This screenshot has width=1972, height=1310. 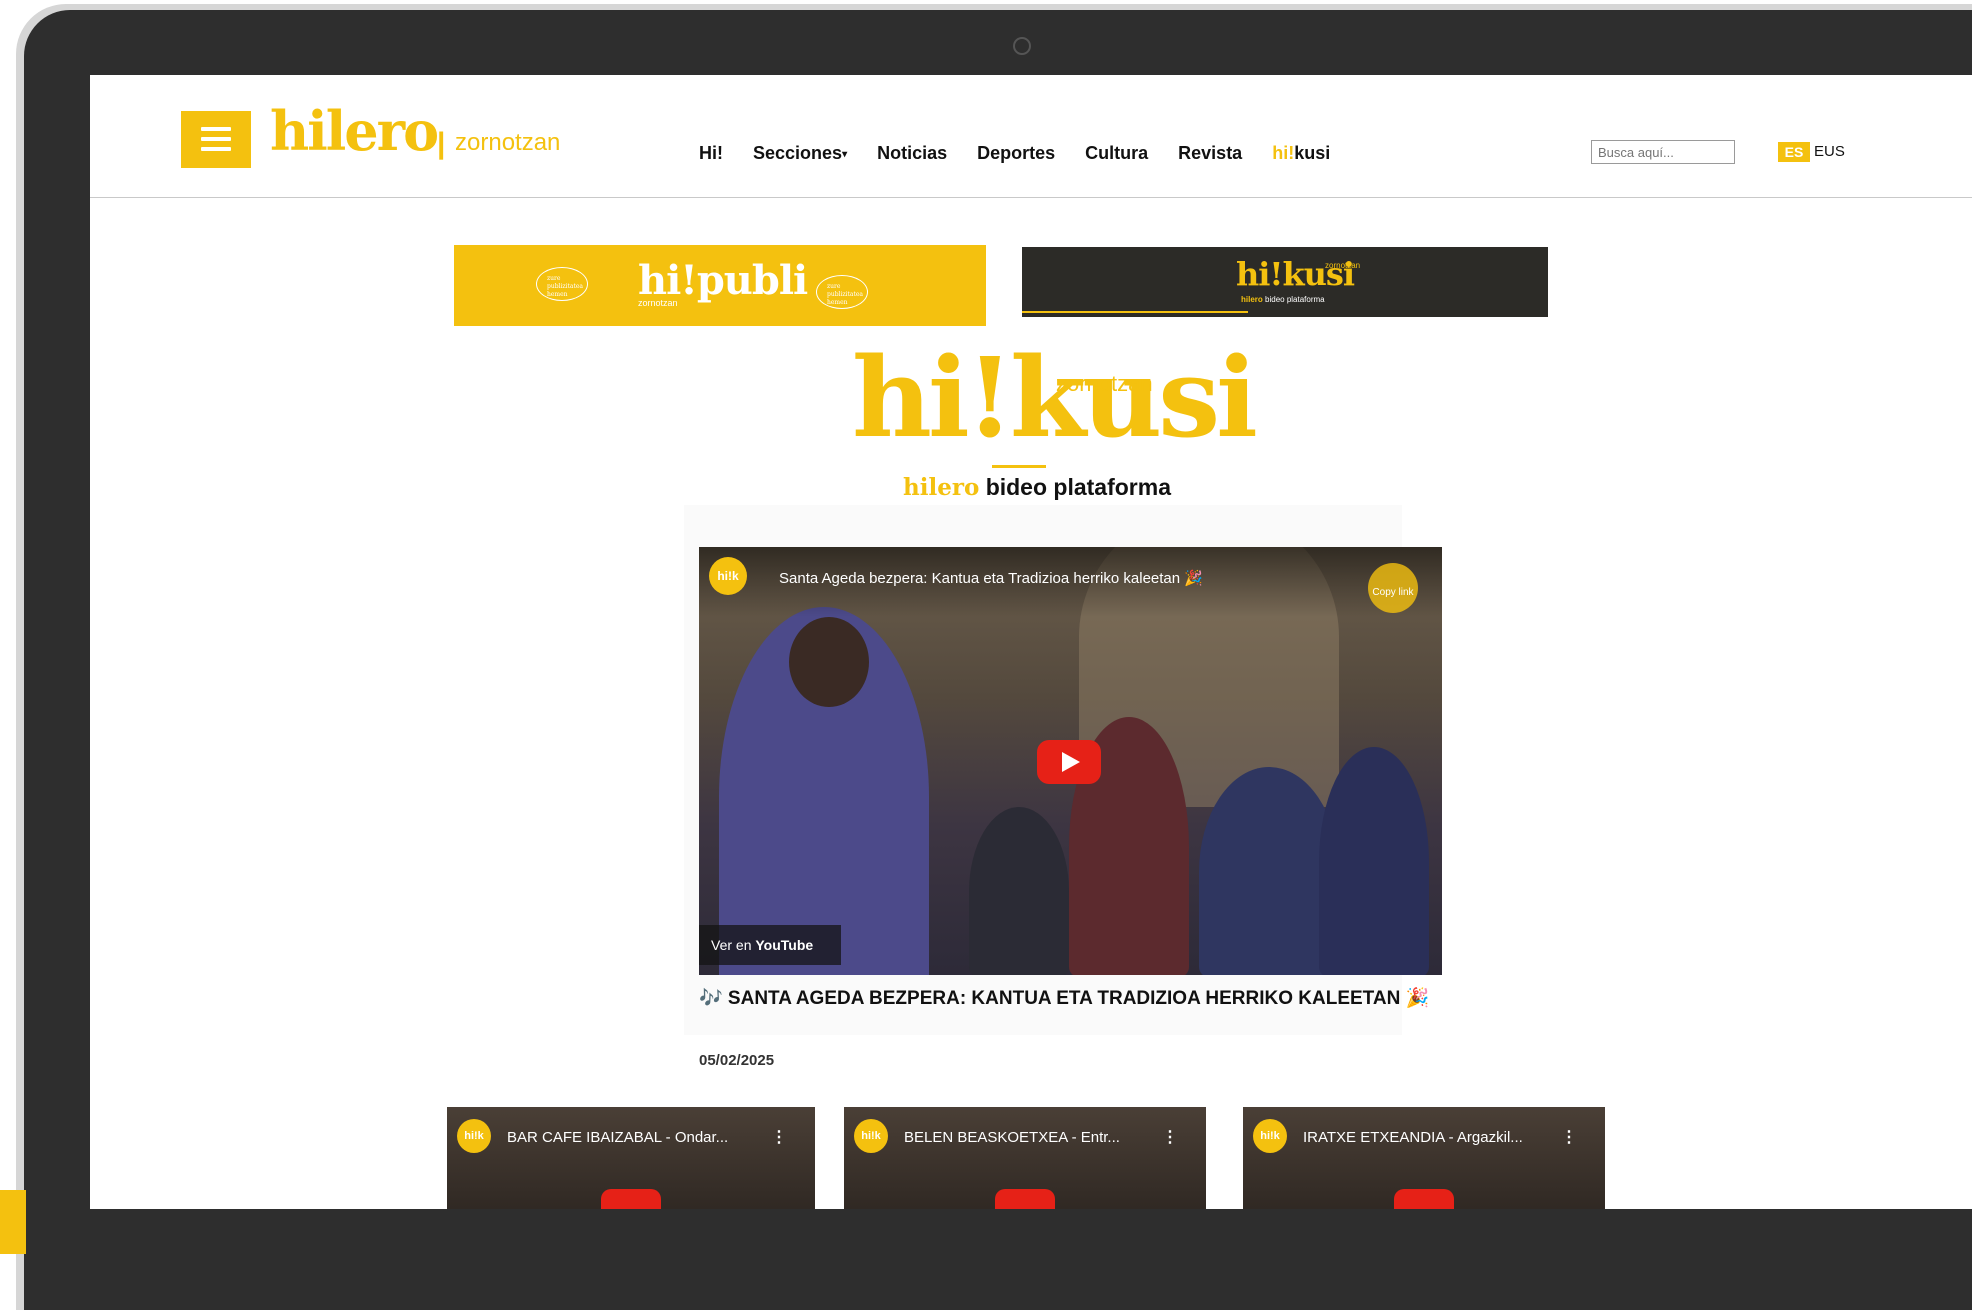 What do you see at coordinates (1022, 46) in the screenshot?
I see `webcam` at bounding box center [1022, 46].